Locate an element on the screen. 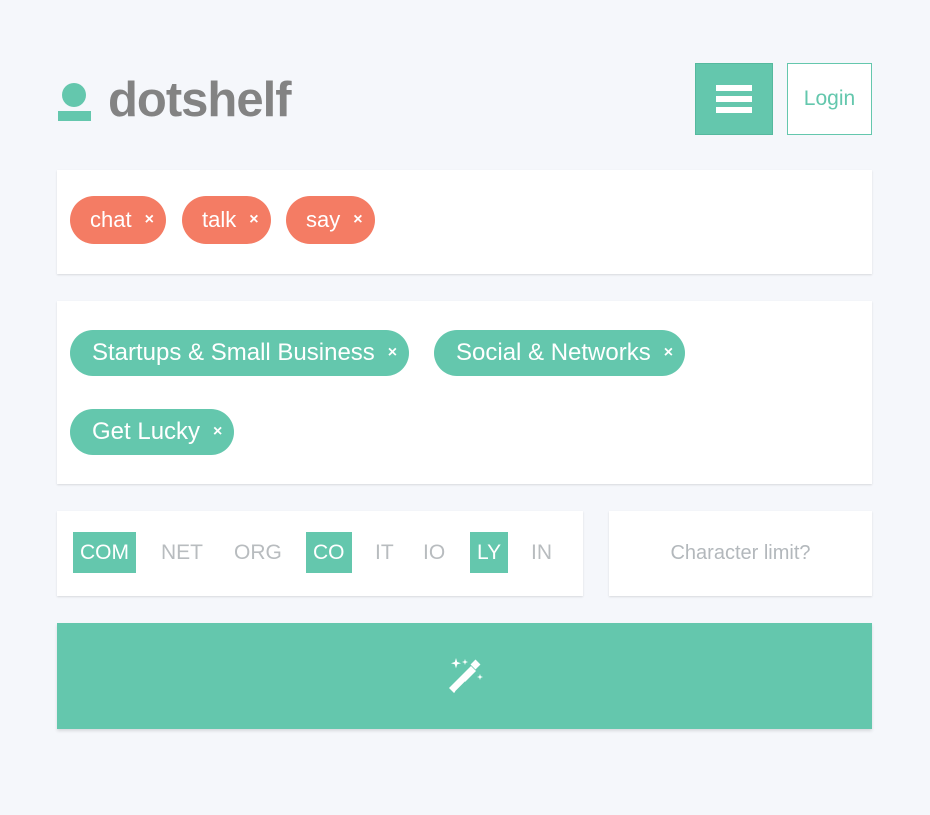 The height and width of the screenshot is (815, 930). category-tag: Get Lucky × is located at coordinates (152, 432).